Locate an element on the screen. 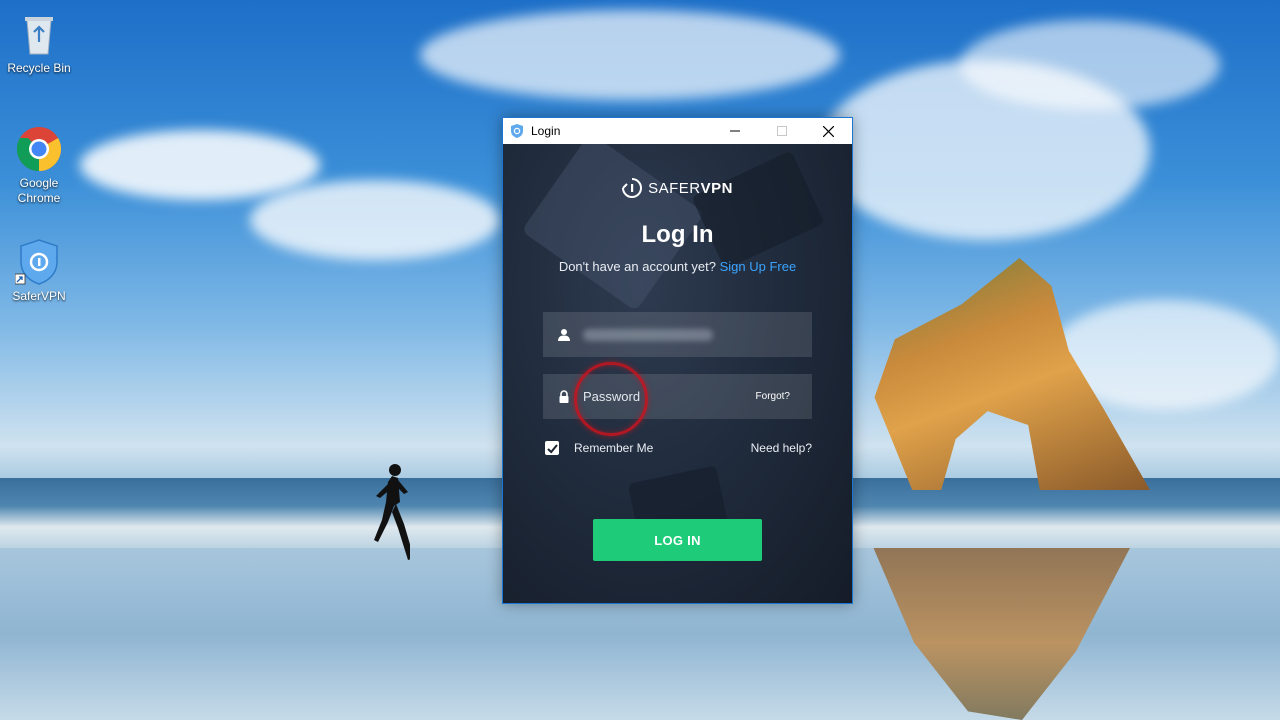  user-icon is located at coordinates (564, 334).